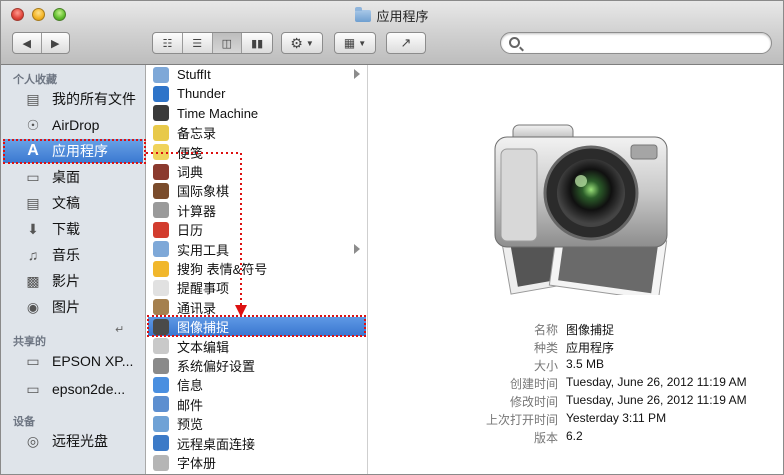  I want to click on back-button: ◀, so click(27, 43).